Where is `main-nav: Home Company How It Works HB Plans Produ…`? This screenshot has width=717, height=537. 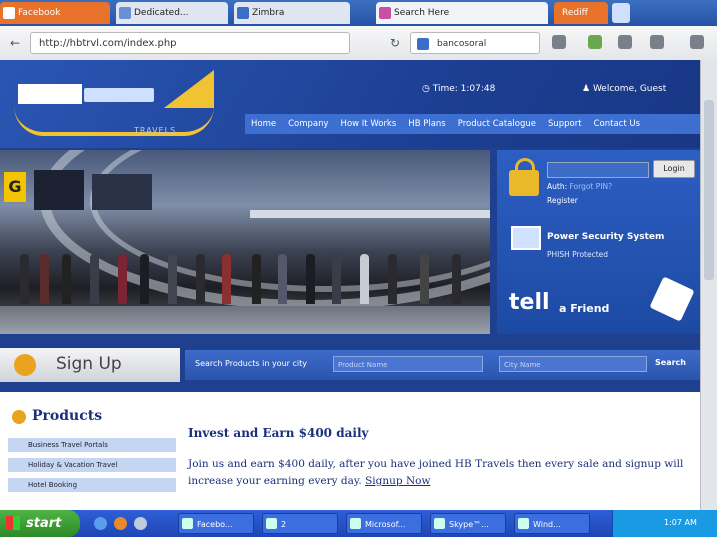 main-nav: Home Company How It Works HB Plans Produ… is located at coordinates (472, 124).